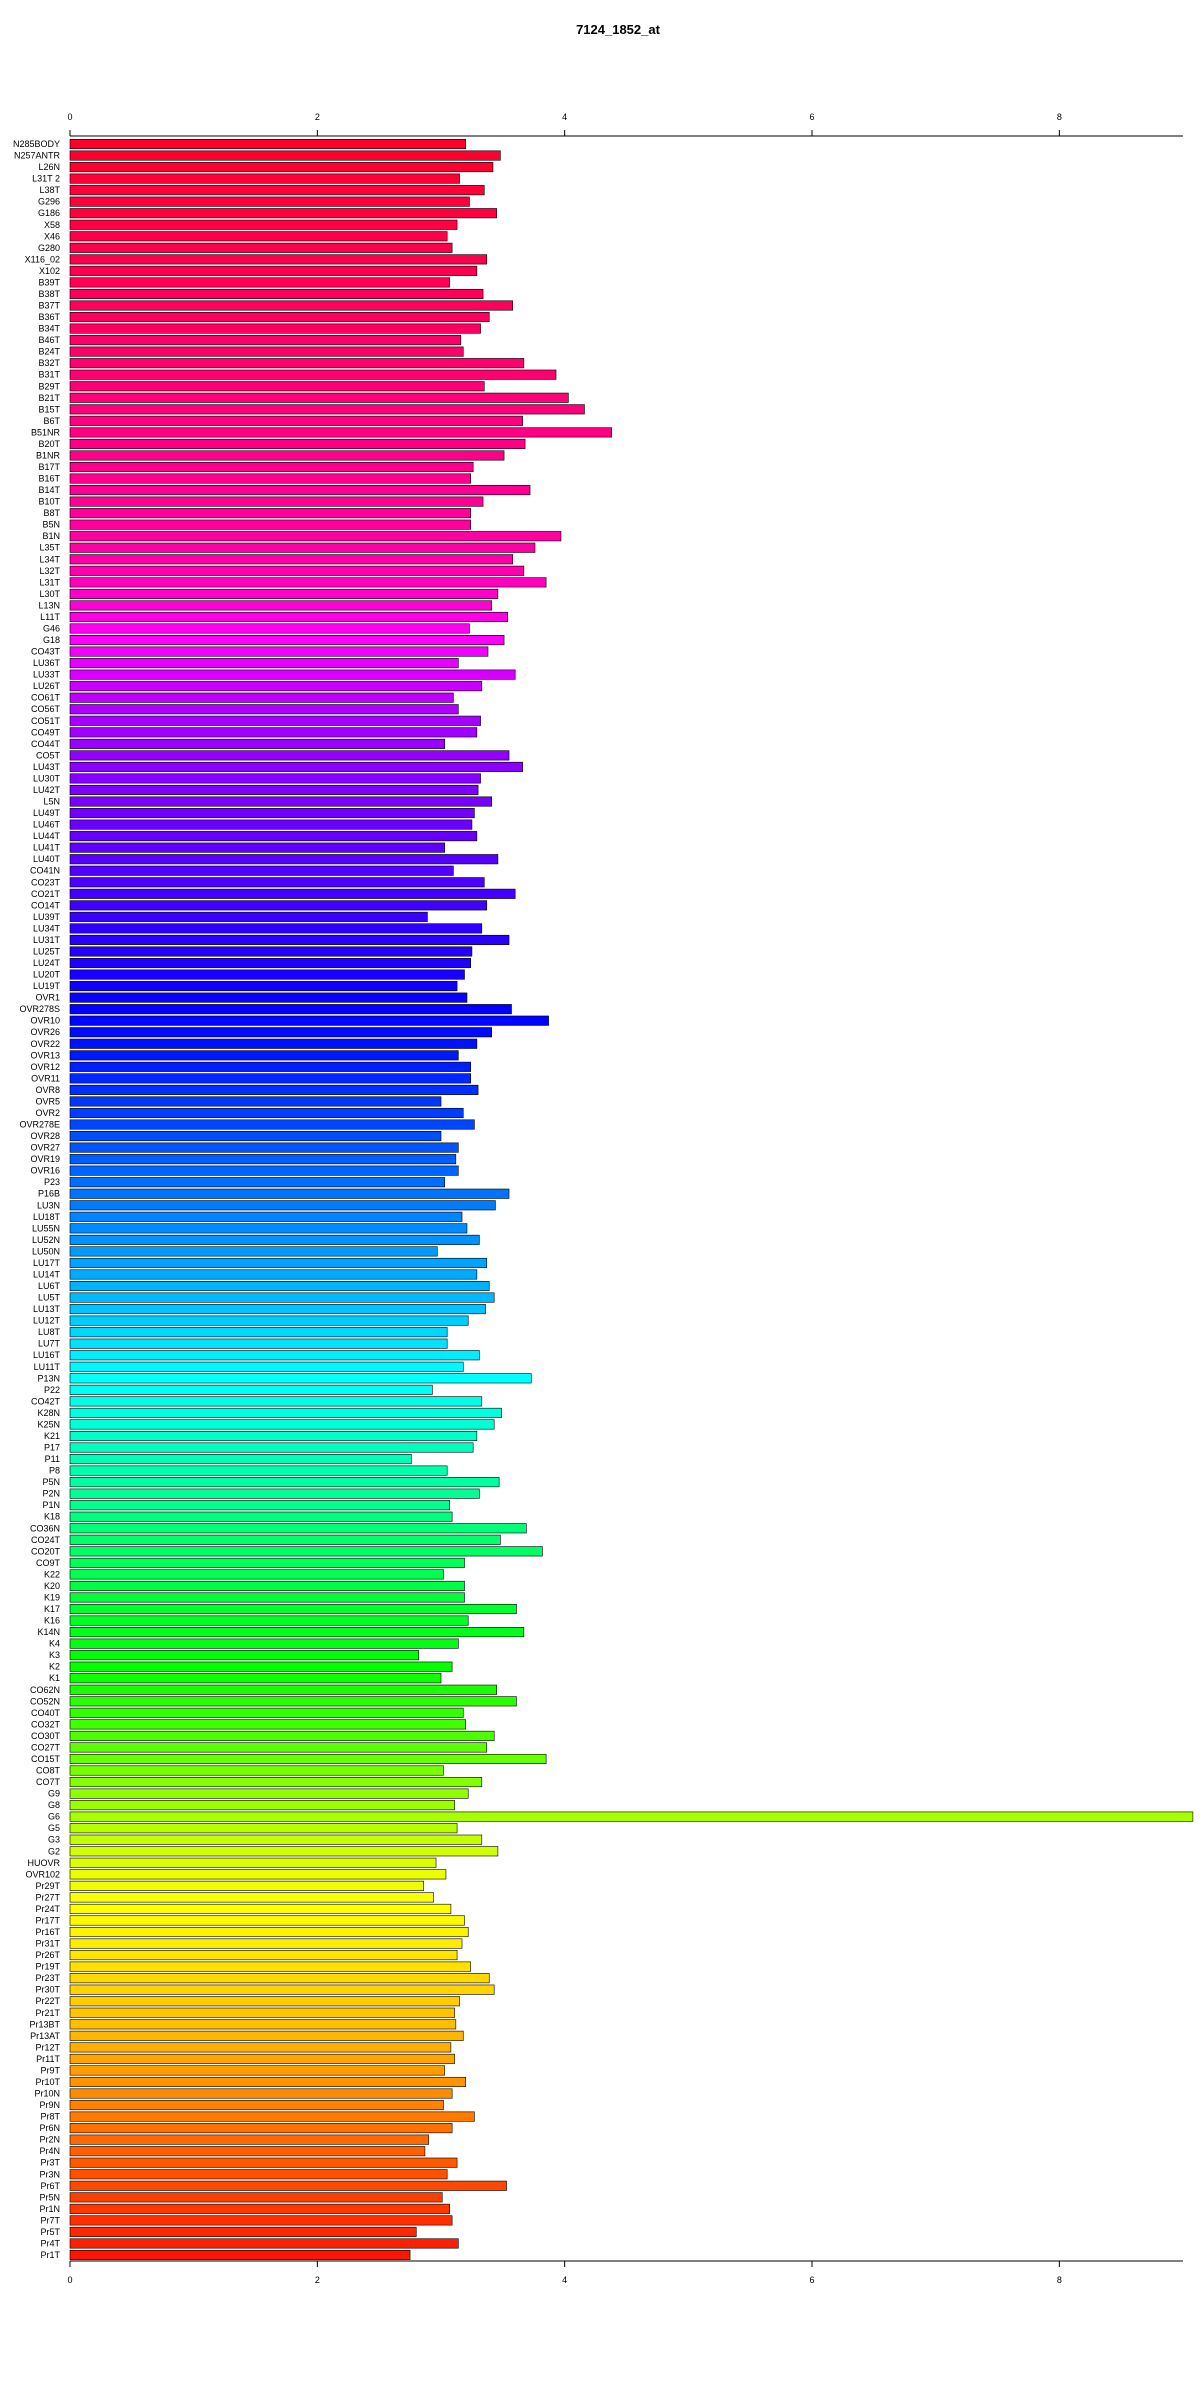 This screenshot has height=2405, width=1200. What do you see at coordinates (263, 986) in the screenshot?
I see `bar-LU19T` at bounding box center [263, 986].